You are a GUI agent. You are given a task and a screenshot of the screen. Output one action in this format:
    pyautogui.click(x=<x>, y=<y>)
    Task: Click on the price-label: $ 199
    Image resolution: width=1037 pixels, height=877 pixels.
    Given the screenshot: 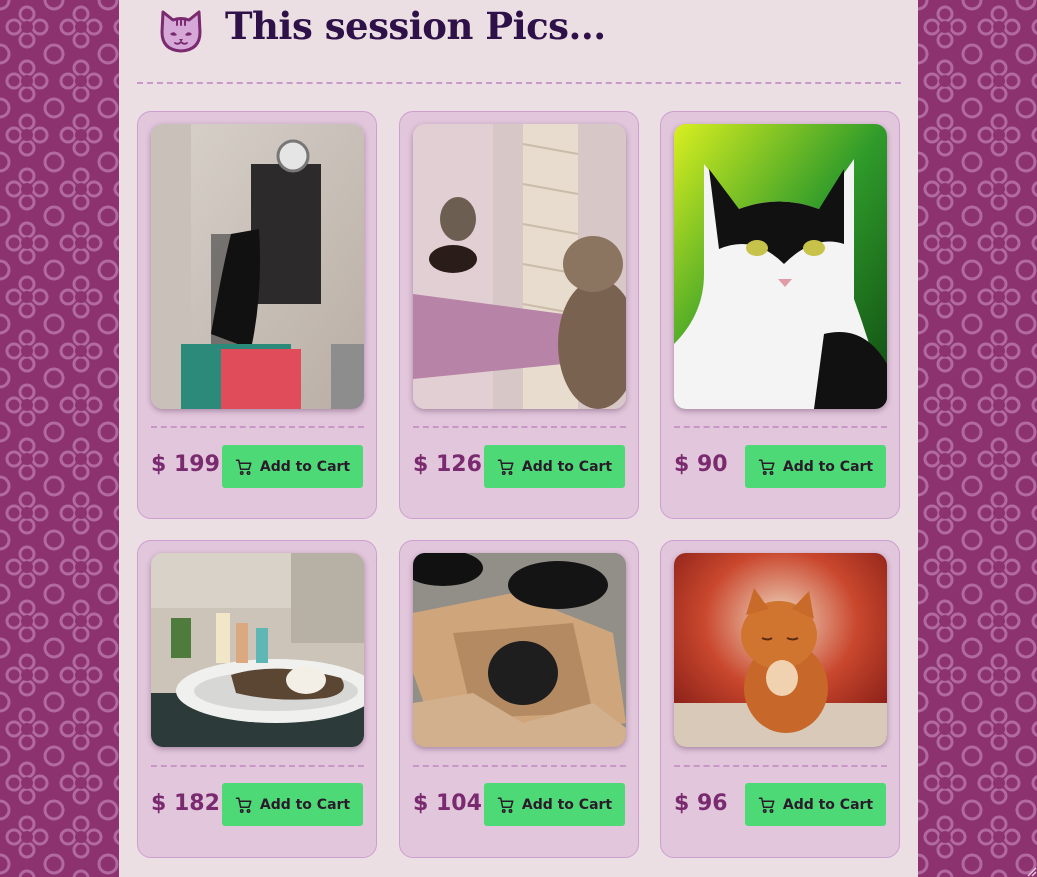 What is the action you would take?
    pyautogui.click(x=185, y=464)
    